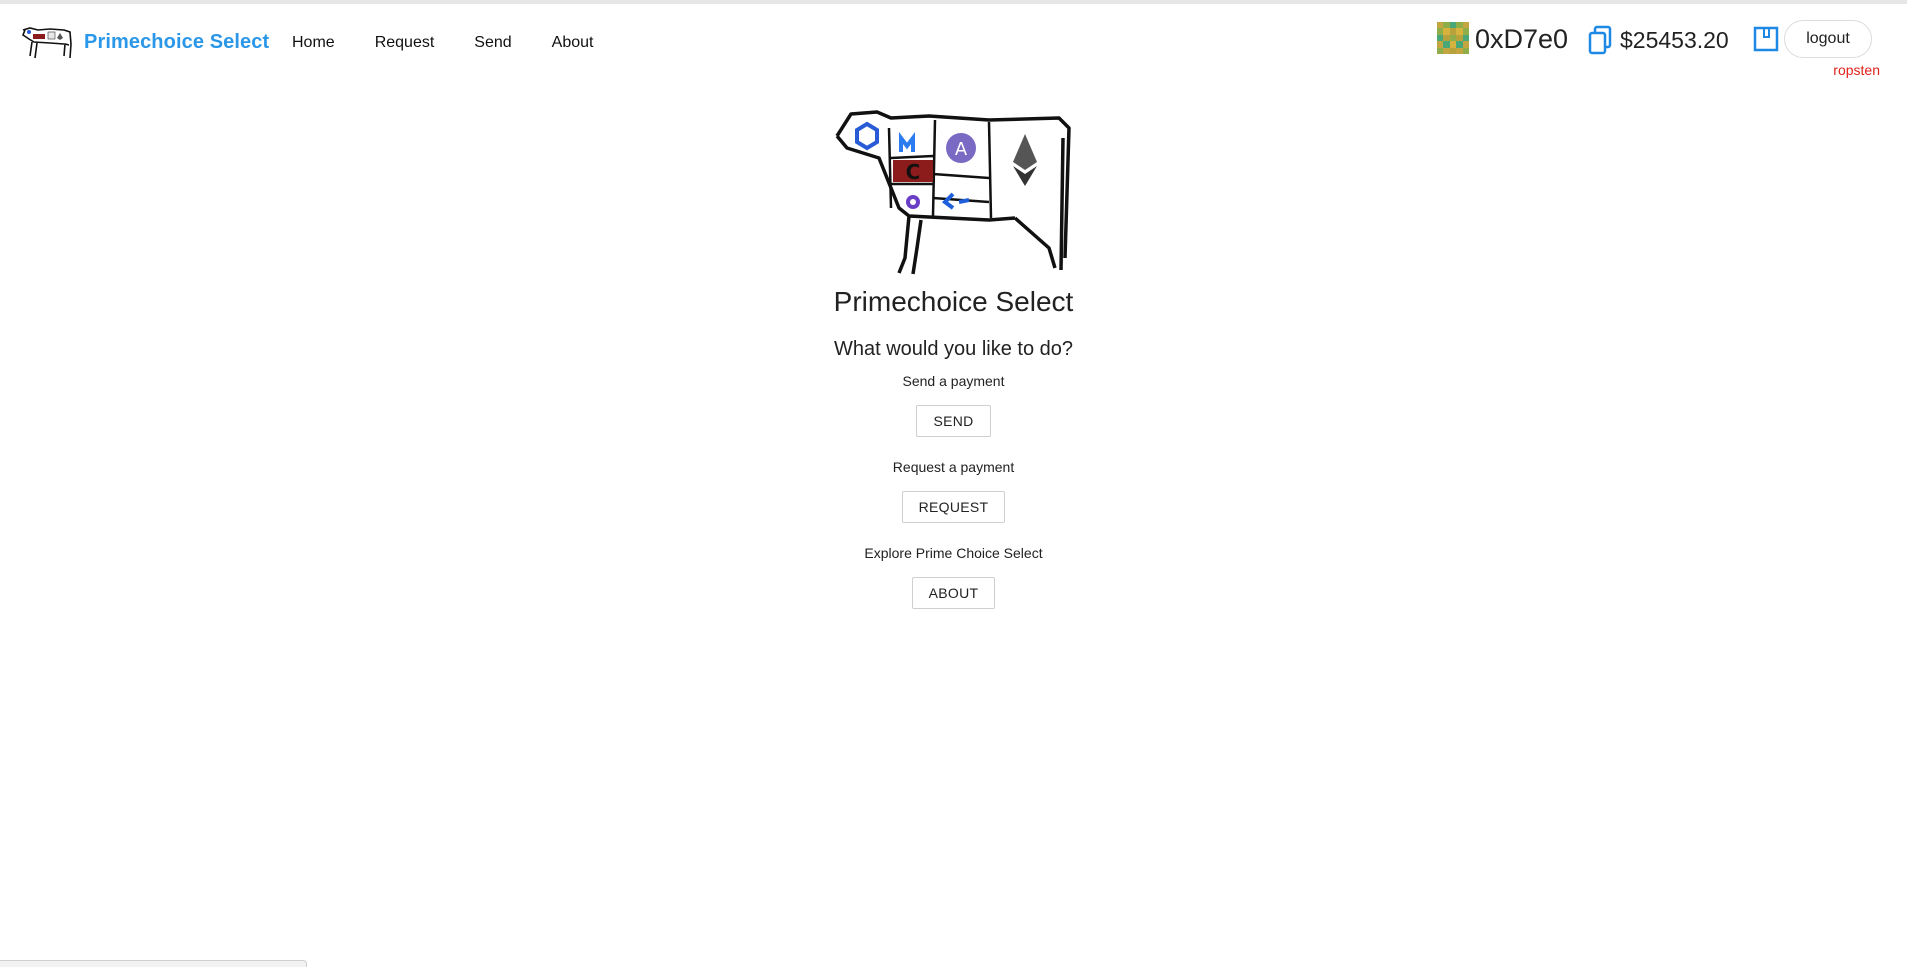 The height and width of the screenshot is (967, 1907). What do you see at coordinates (953, 301) in the screenshot?
I see `page-title: Primechoice Select` at bounding box center [953, 301].